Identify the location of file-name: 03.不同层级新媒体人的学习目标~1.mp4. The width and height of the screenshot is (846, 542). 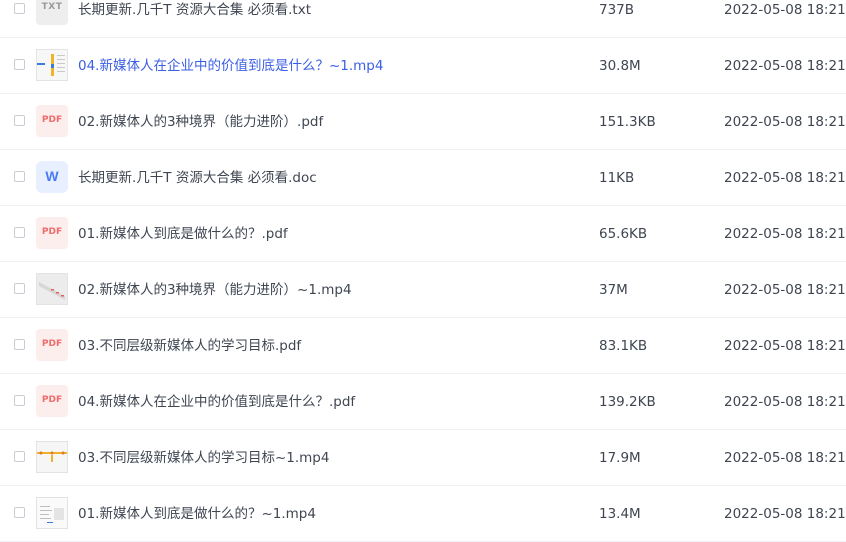
(203, 458).